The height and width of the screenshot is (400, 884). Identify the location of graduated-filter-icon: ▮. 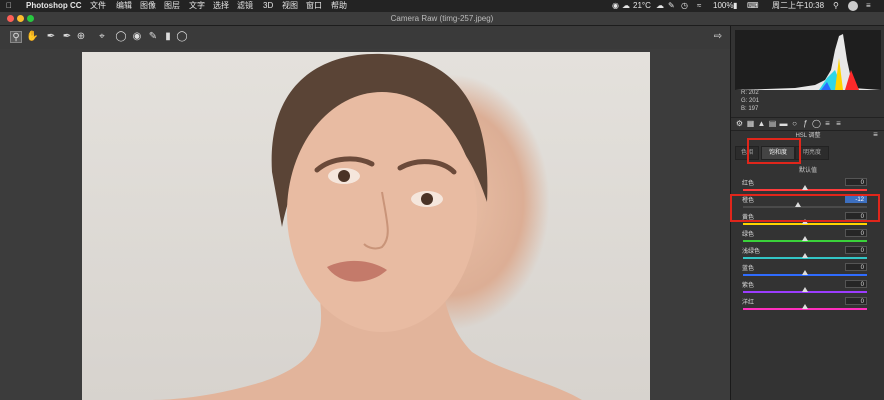
(168, 37).